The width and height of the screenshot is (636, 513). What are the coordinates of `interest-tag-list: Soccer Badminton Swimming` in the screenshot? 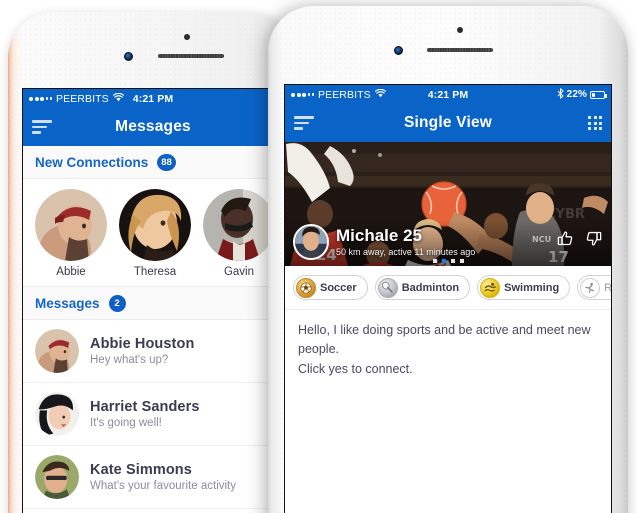 It's located at (448, 287).